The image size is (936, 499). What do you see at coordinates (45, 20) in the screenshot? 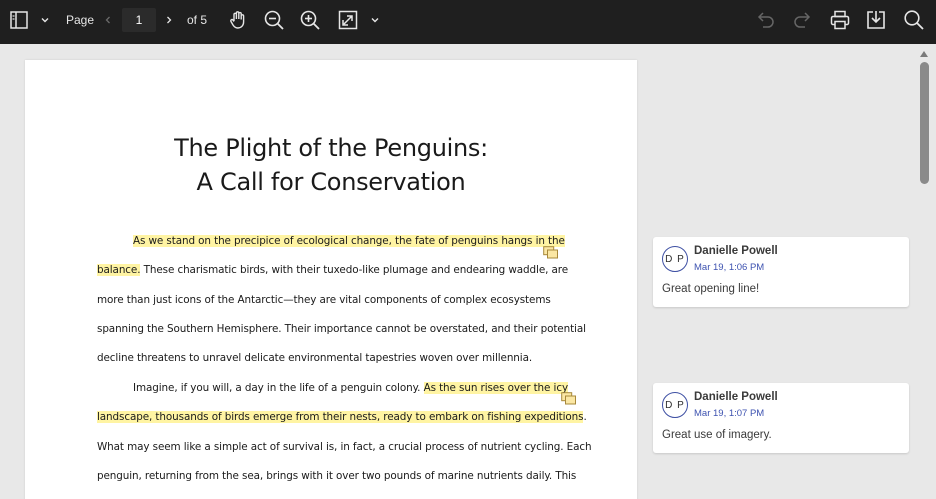
I see `sidebar-dropdown-chevron-icon` at bounding box center [45, 20].